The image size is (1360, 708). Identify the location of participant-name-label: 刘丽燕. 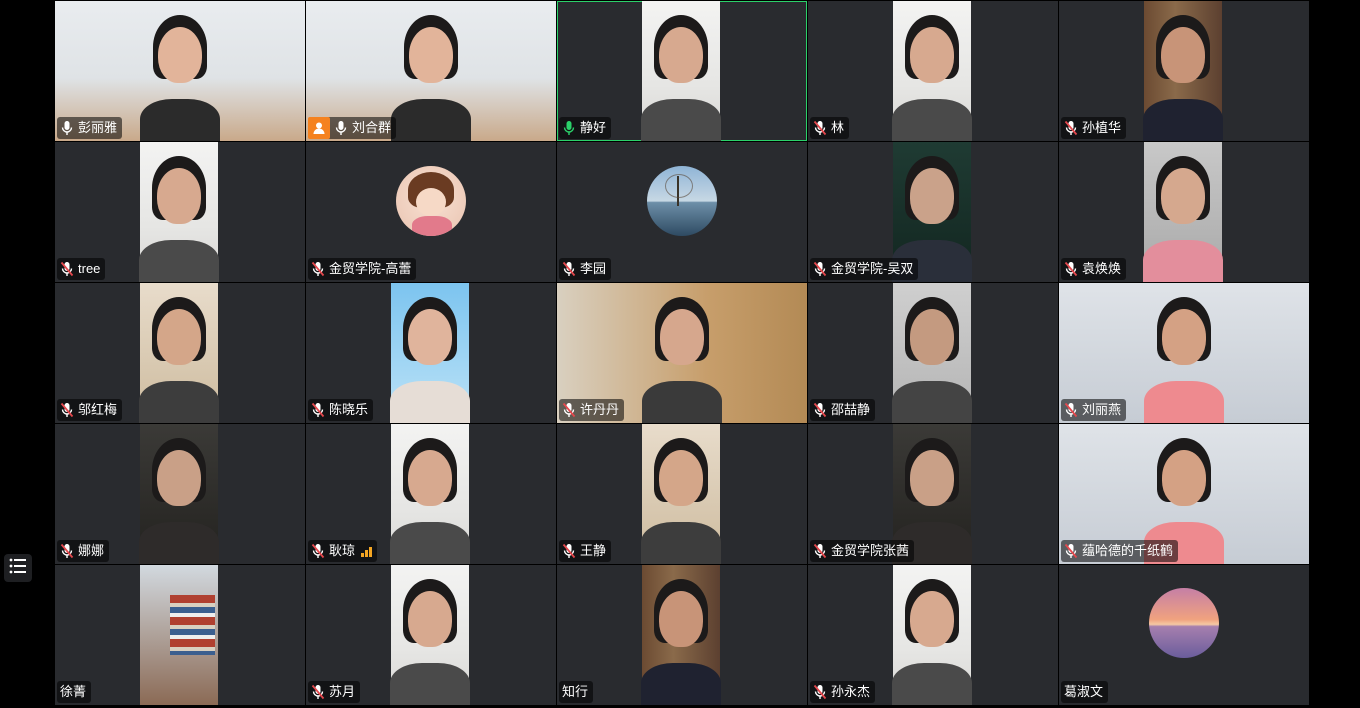
(1094, 410).